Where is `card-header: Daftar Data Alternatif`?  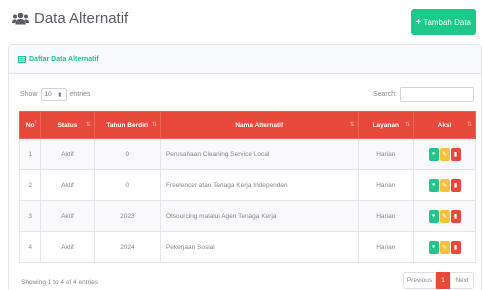
card-header: Daftar Data Alternatif is located at coordinates (245, 59).